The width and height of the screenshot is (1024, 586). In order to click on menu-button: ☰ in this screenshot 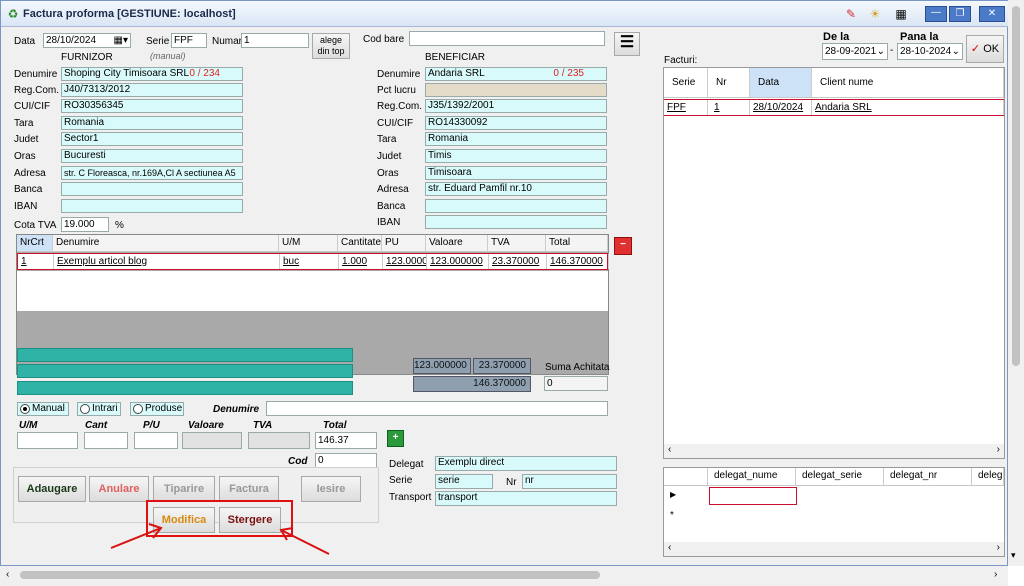, I will do `click(627, 44)`.